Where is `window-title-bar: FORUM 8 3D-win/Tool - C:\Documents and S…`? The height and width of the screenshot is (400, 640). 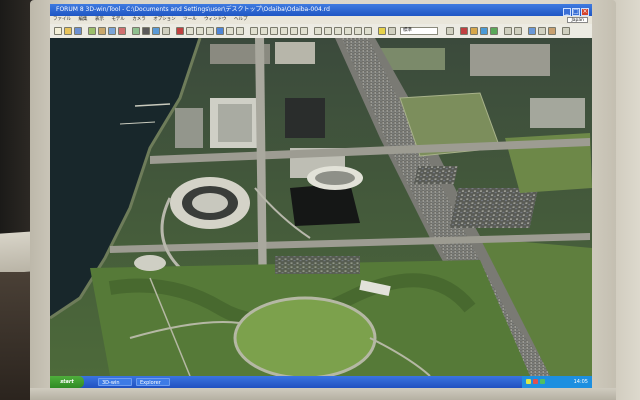
window-title-bar: FORUM 8 3D-win/Tool - C:\Documents and S… is located at coordinates (321, 10).